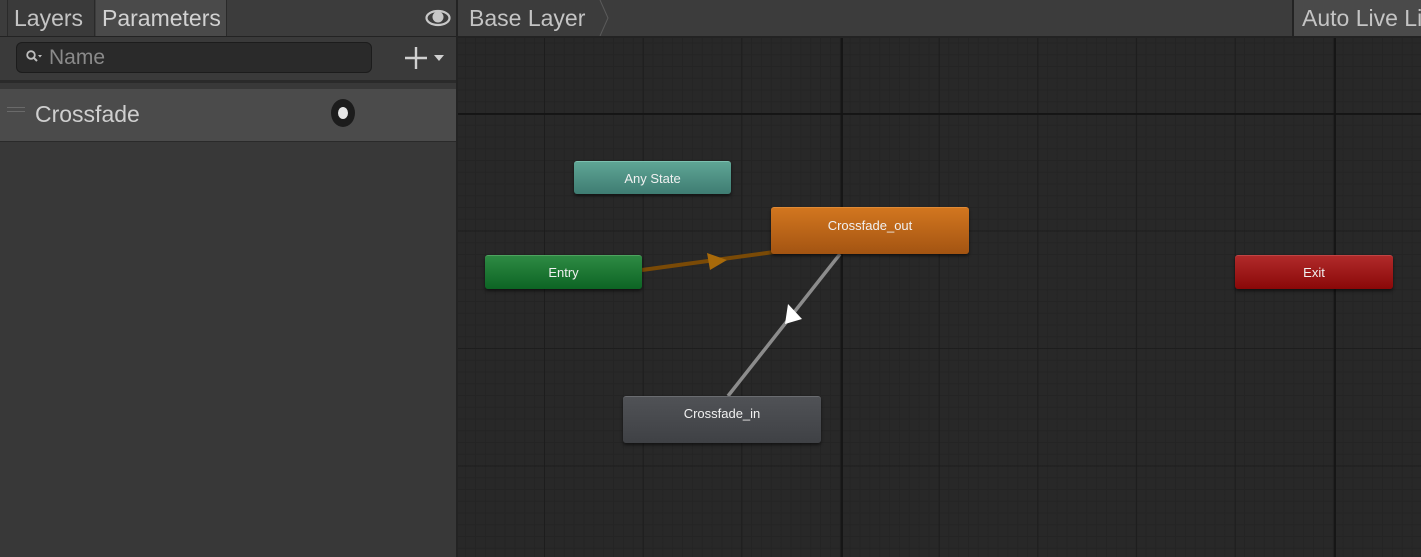 The image size is (1421, 557). I want to click on add-parameter-button, so click(427, 58).